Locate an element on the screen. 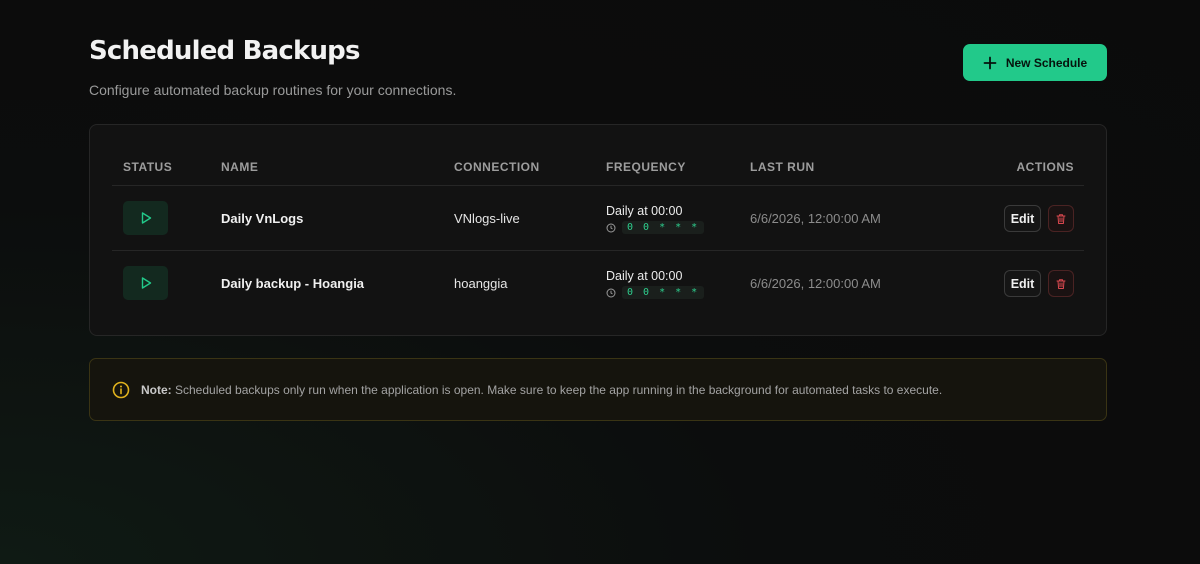 The height and width of the screenshot is (564, 1200). connection-name: hoanggia is located at coordinates (481, 283).